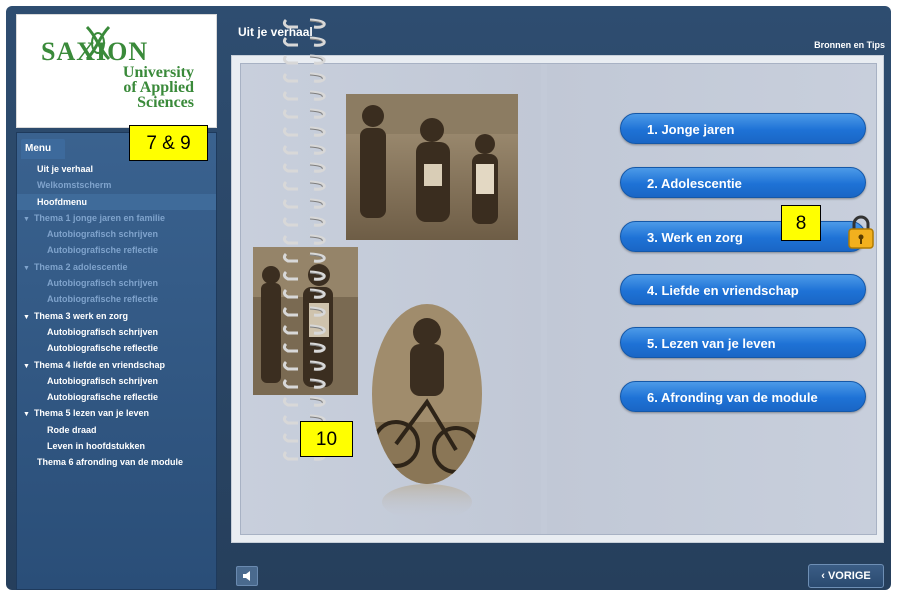  What do you see at coordinates (110, 462) in the screenshot?
I see `sidebar-item-label: Thema 6 afronding van de module` at bounding box center [110, 462].